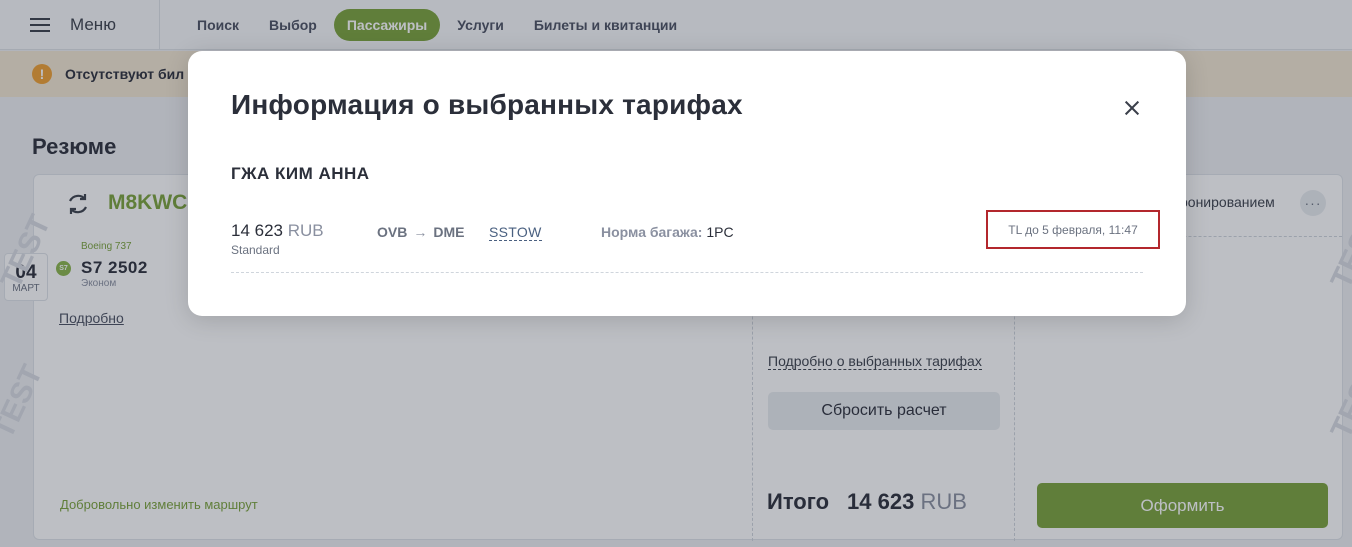 This screenshot has height=547, width=1352. I want to click on passenger-name: ГЖА КИМ АННА, so click(300, 173).